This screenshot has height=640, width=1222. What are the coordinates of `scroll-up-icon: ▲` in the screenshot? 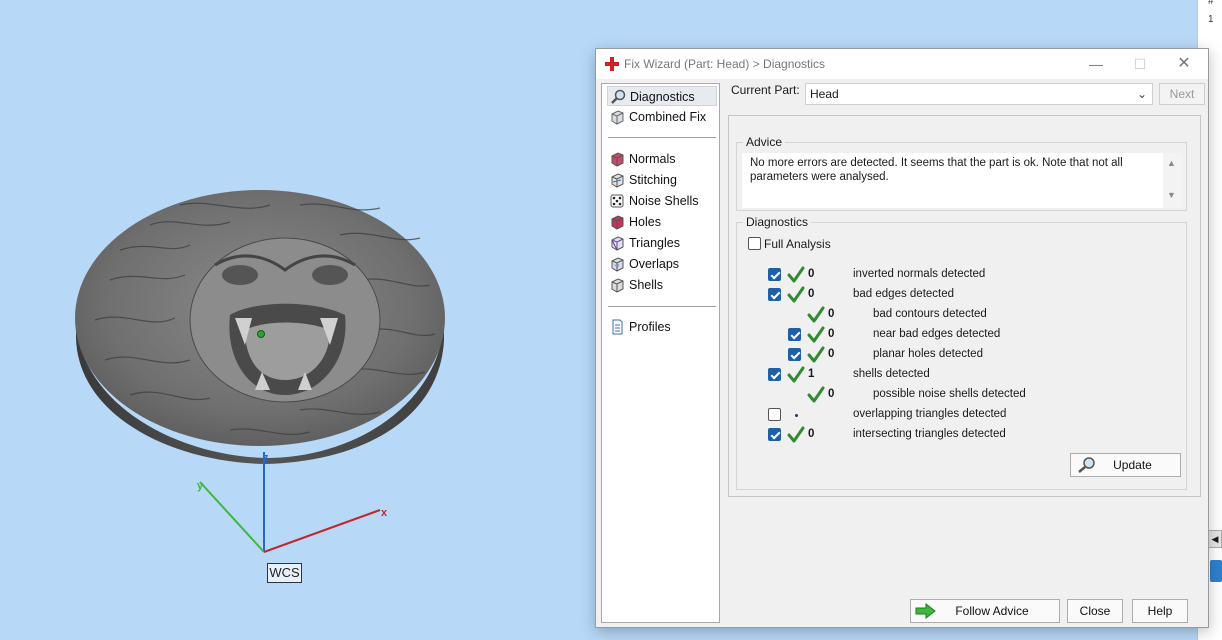 It's located at (1171, 163).